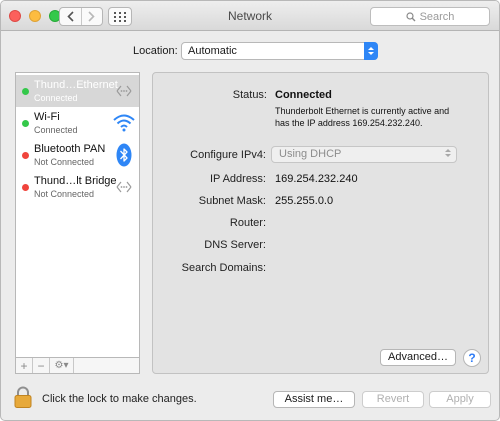 The image size is (500, 421). Describe the element at coordinates (119, 399) in the screenshot. I see `lock-message: Click the lock to make changes.` at that location.